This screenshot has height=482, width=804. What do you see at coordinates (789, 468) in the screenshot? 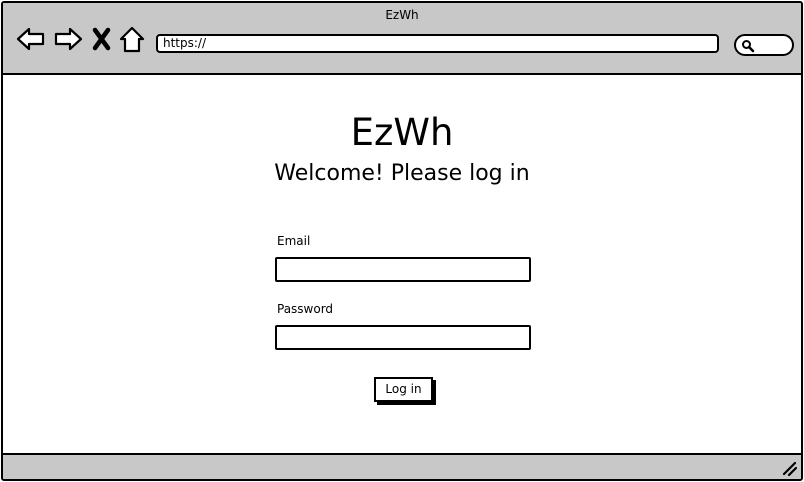
I see `resize-grip-icon` at bounding box center [789, 468].